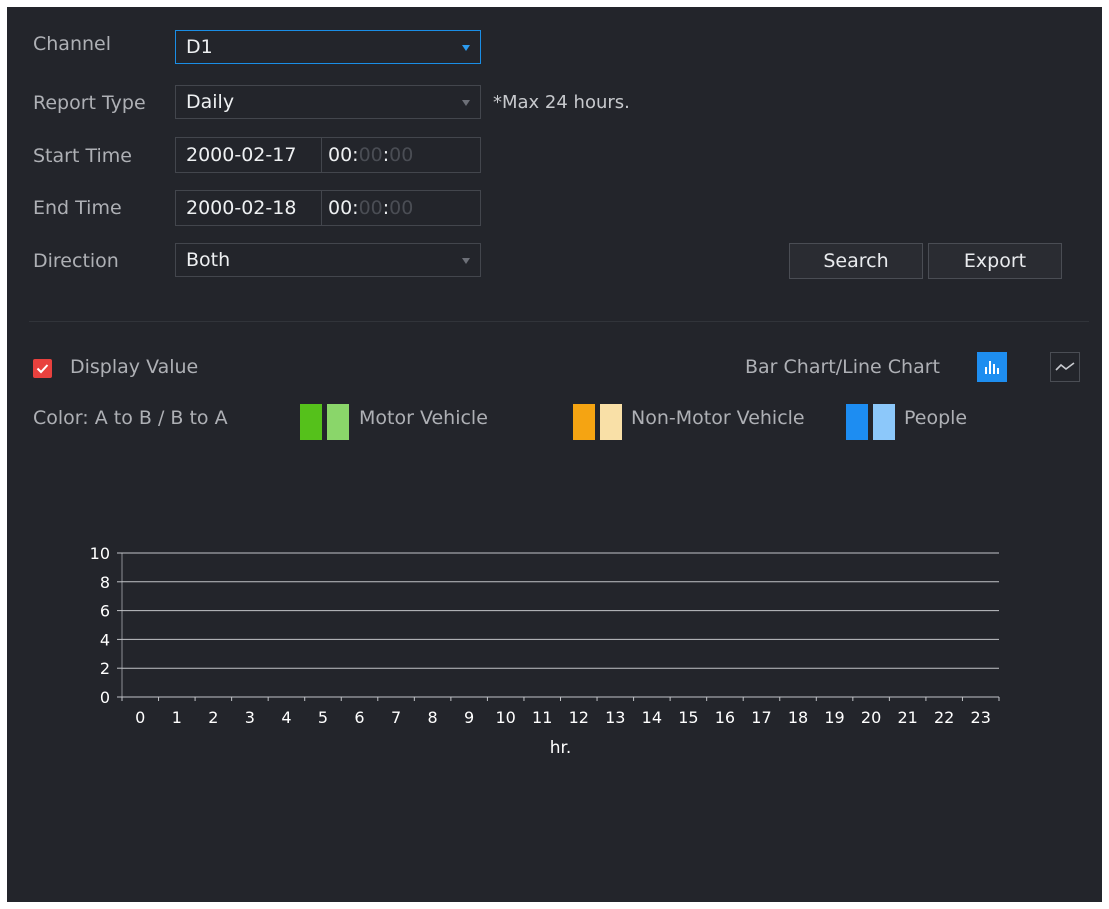  I want to click on end-second: 00, so click(401, 208).